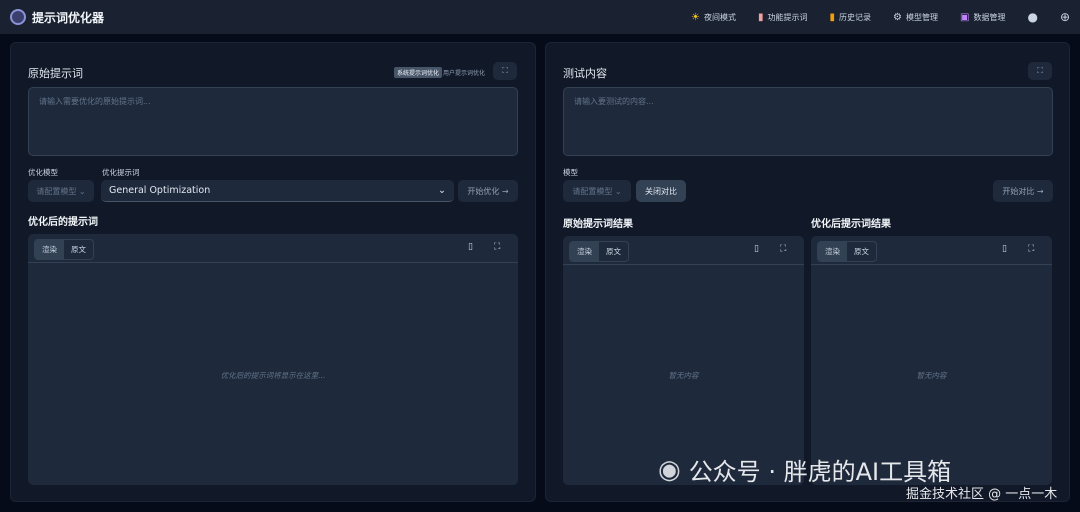  I want to click on app-title: 提示词优化器, so click(68, 17).